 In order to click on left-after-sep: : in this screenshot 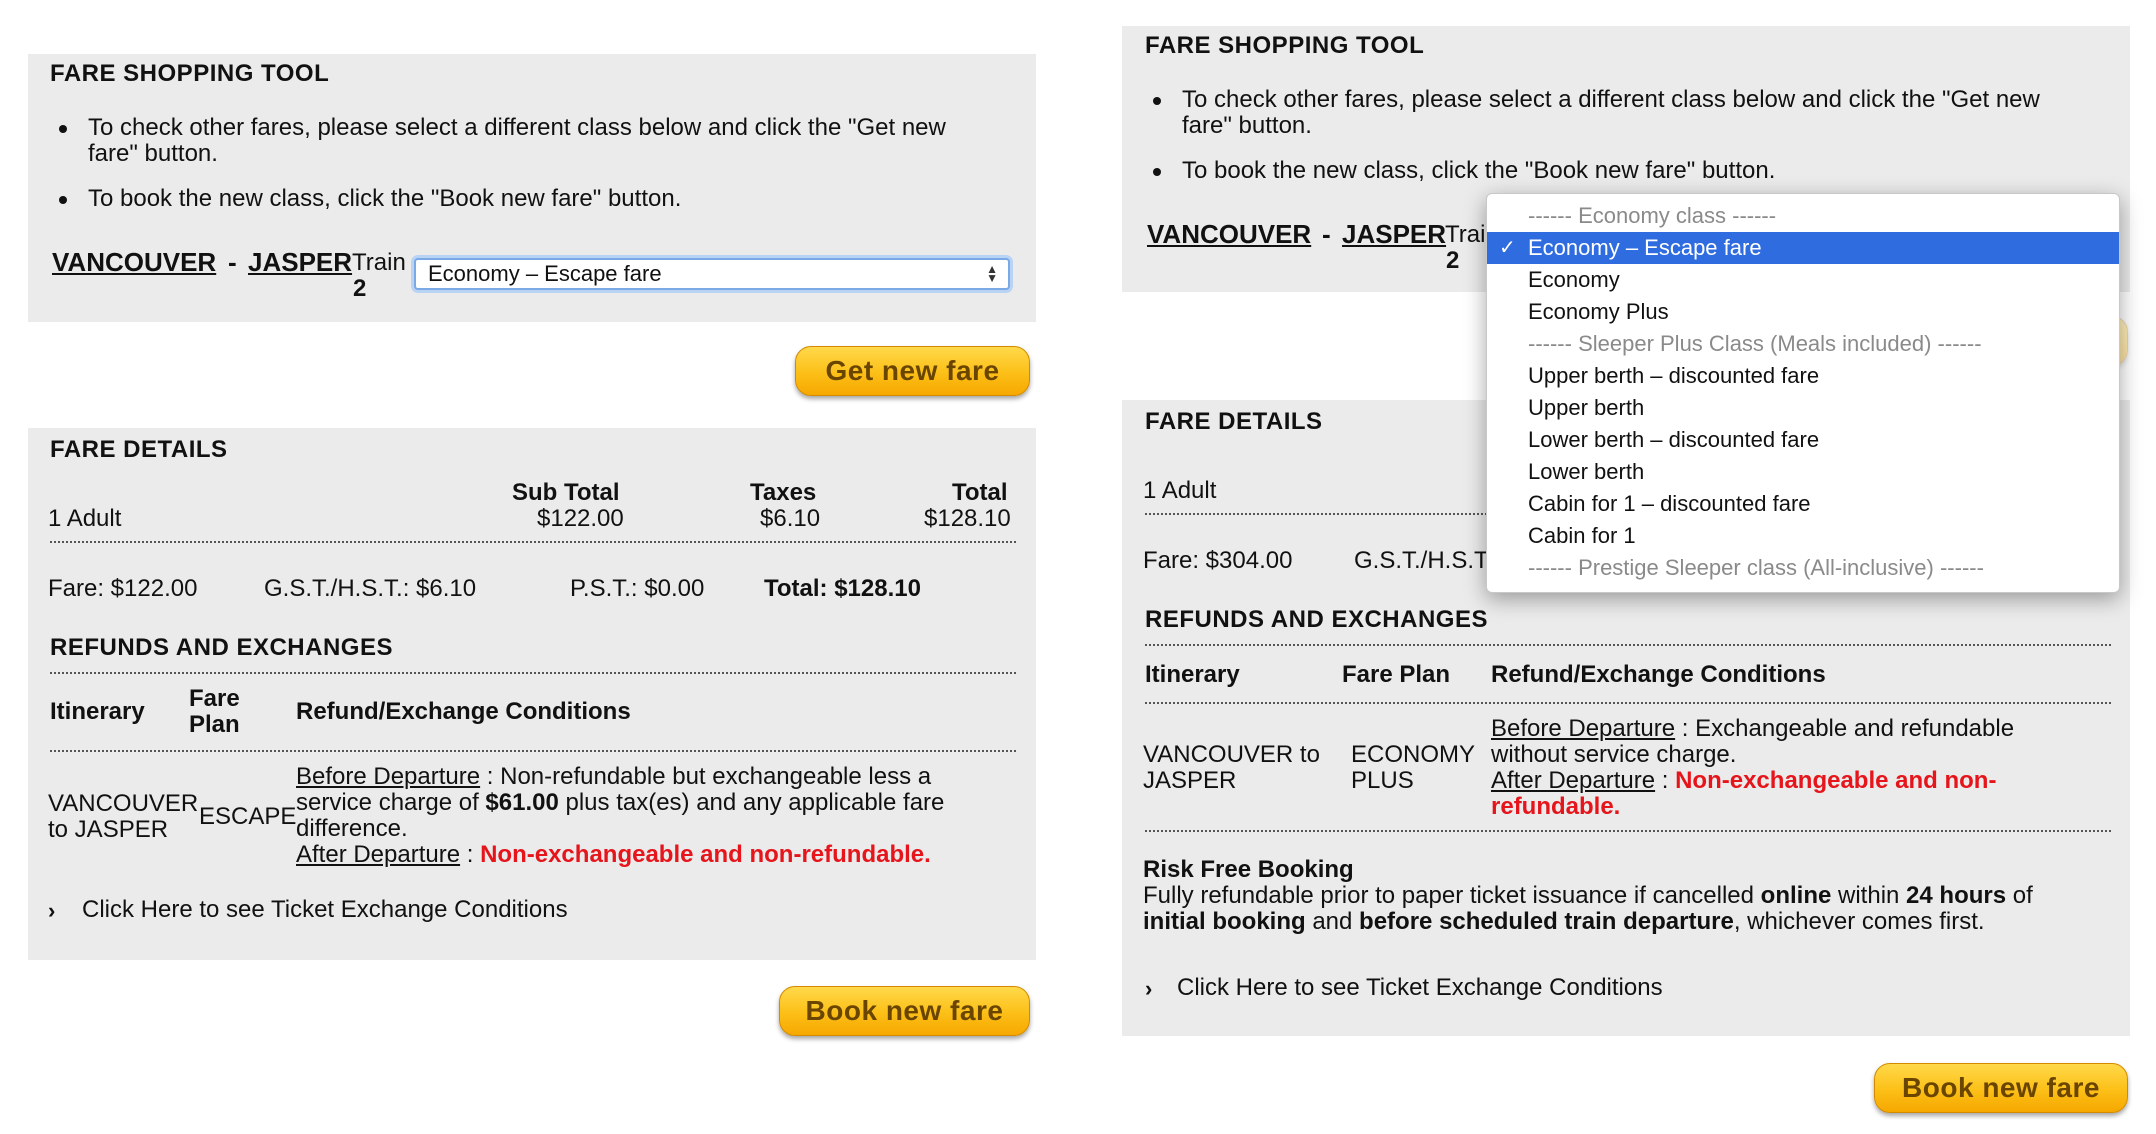, I will do `click(470, 854)`.